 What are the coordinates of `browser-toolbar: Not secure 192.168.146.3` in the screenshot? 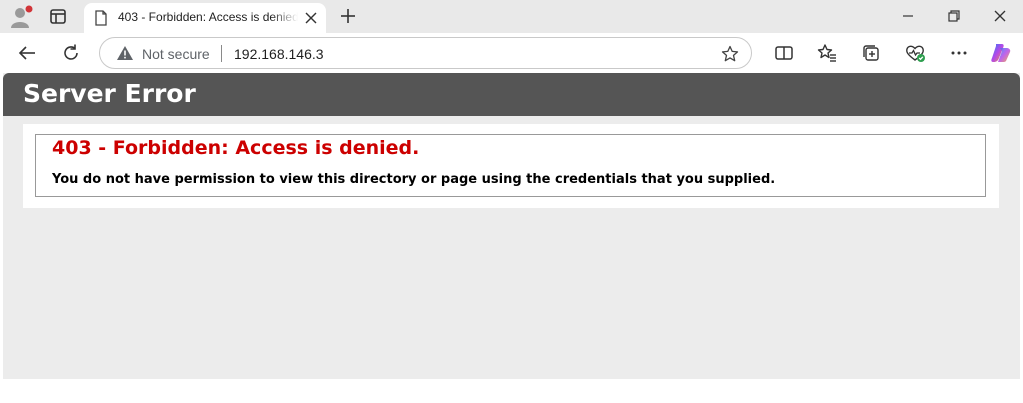 It's located at (511, 53).